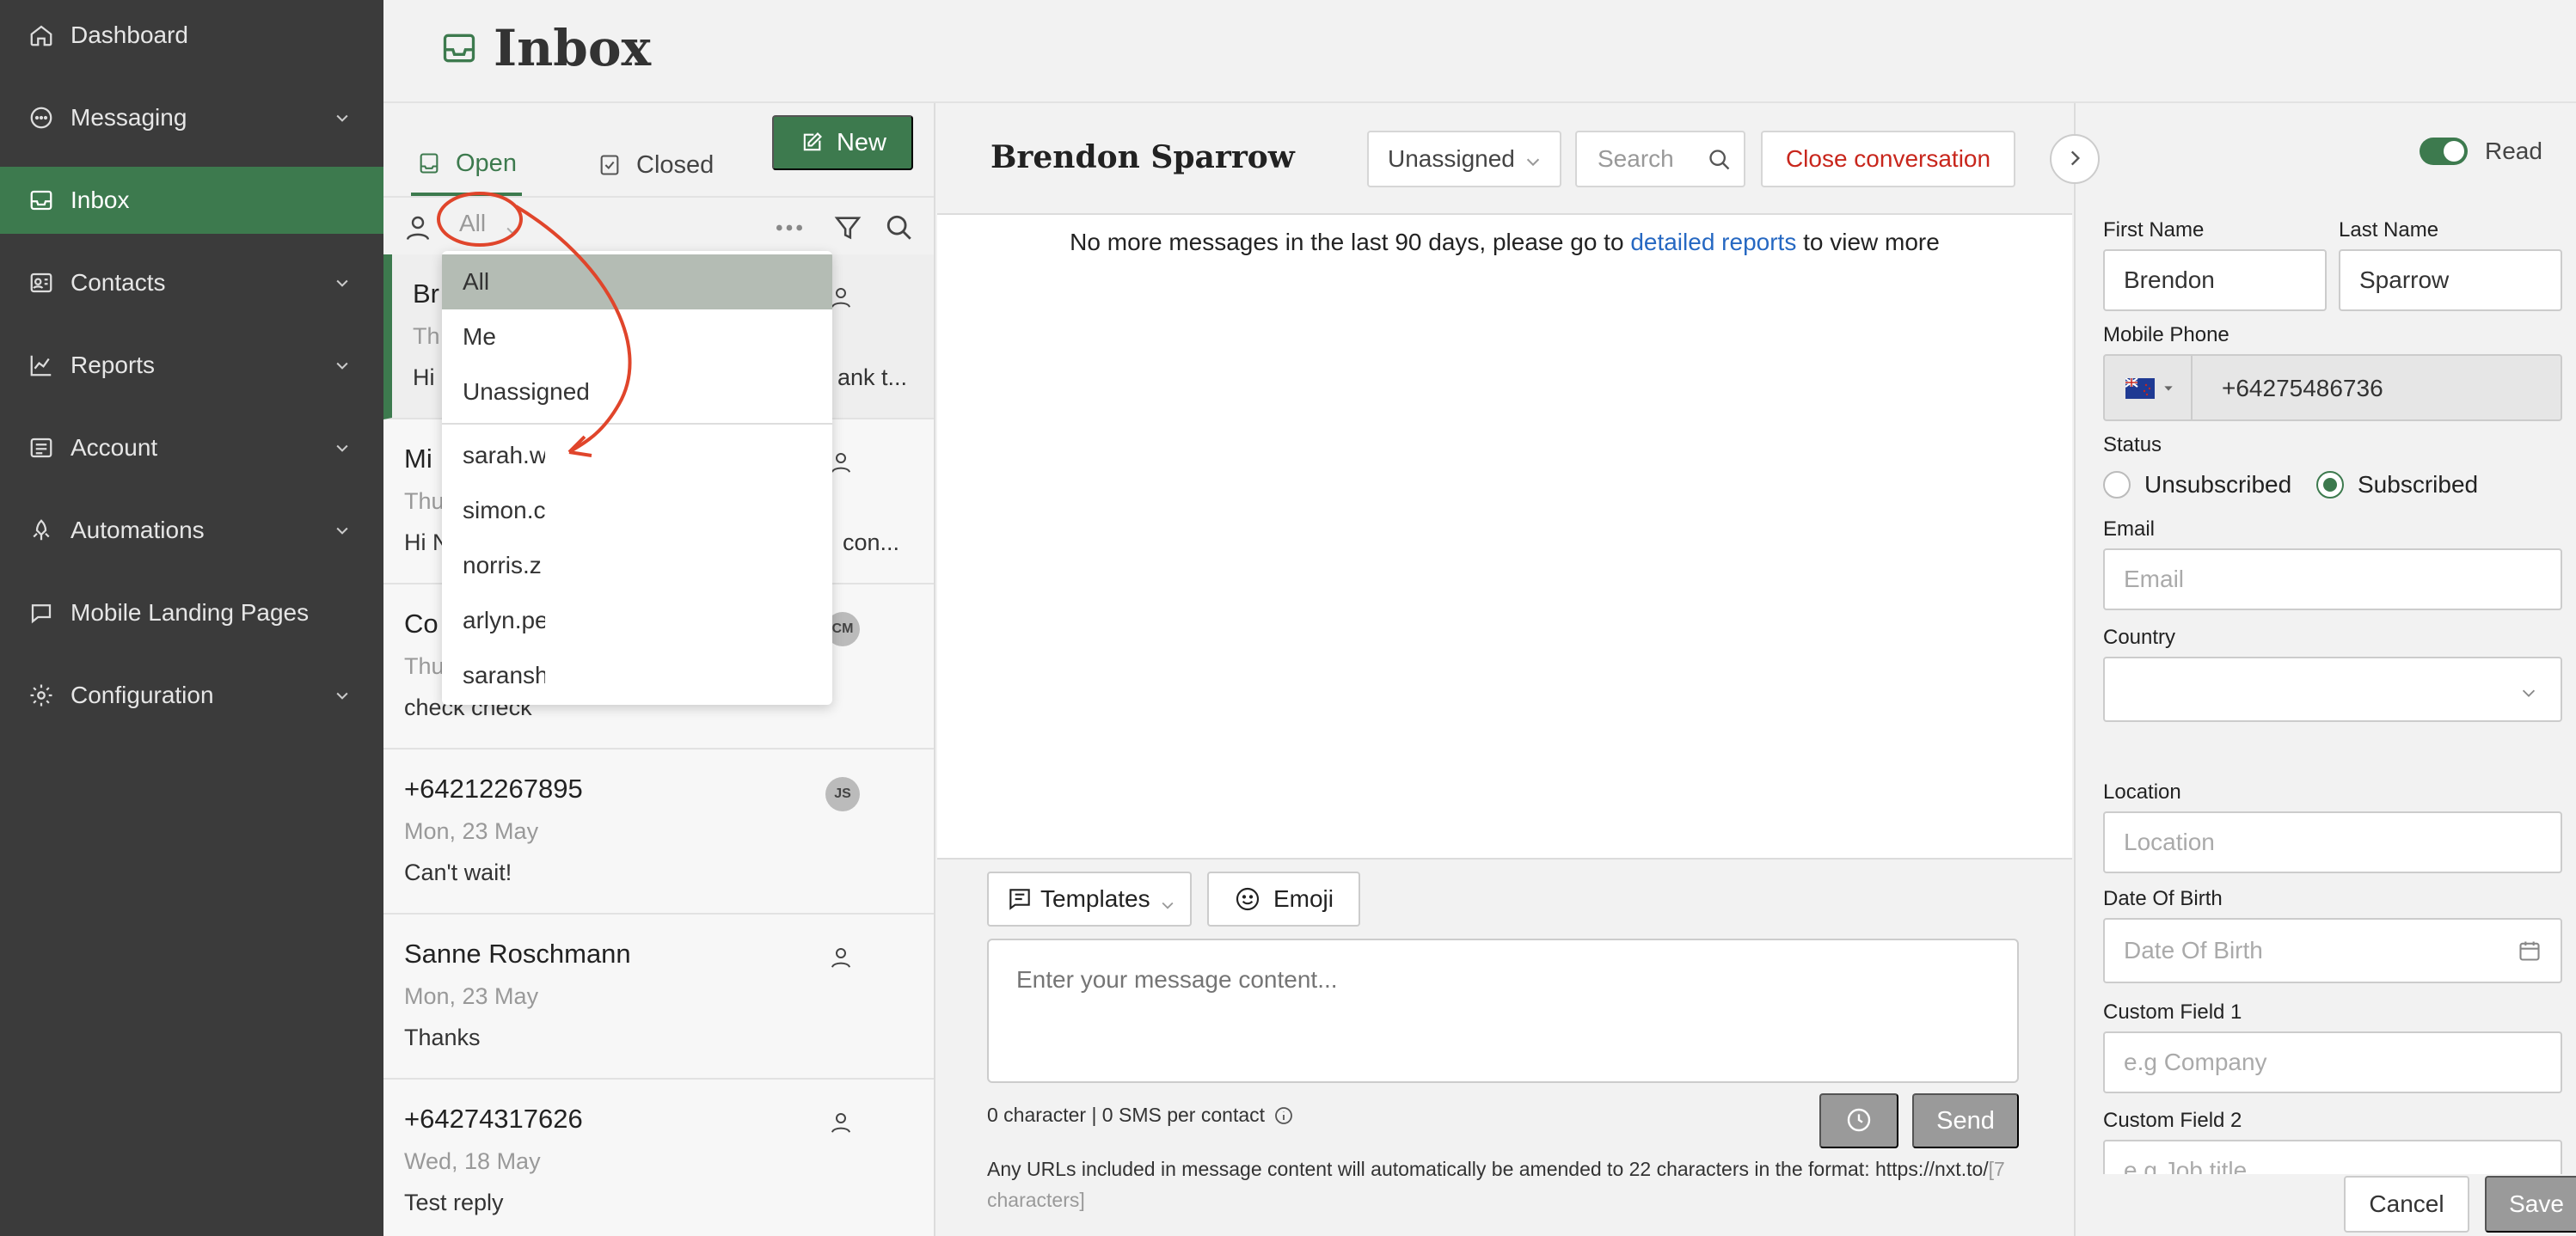  What do you see at coordinates (1143, 157) in the screenshot?
I see `contact-name-title: Brendon Sparrow` at bounding box center [1143, 157].